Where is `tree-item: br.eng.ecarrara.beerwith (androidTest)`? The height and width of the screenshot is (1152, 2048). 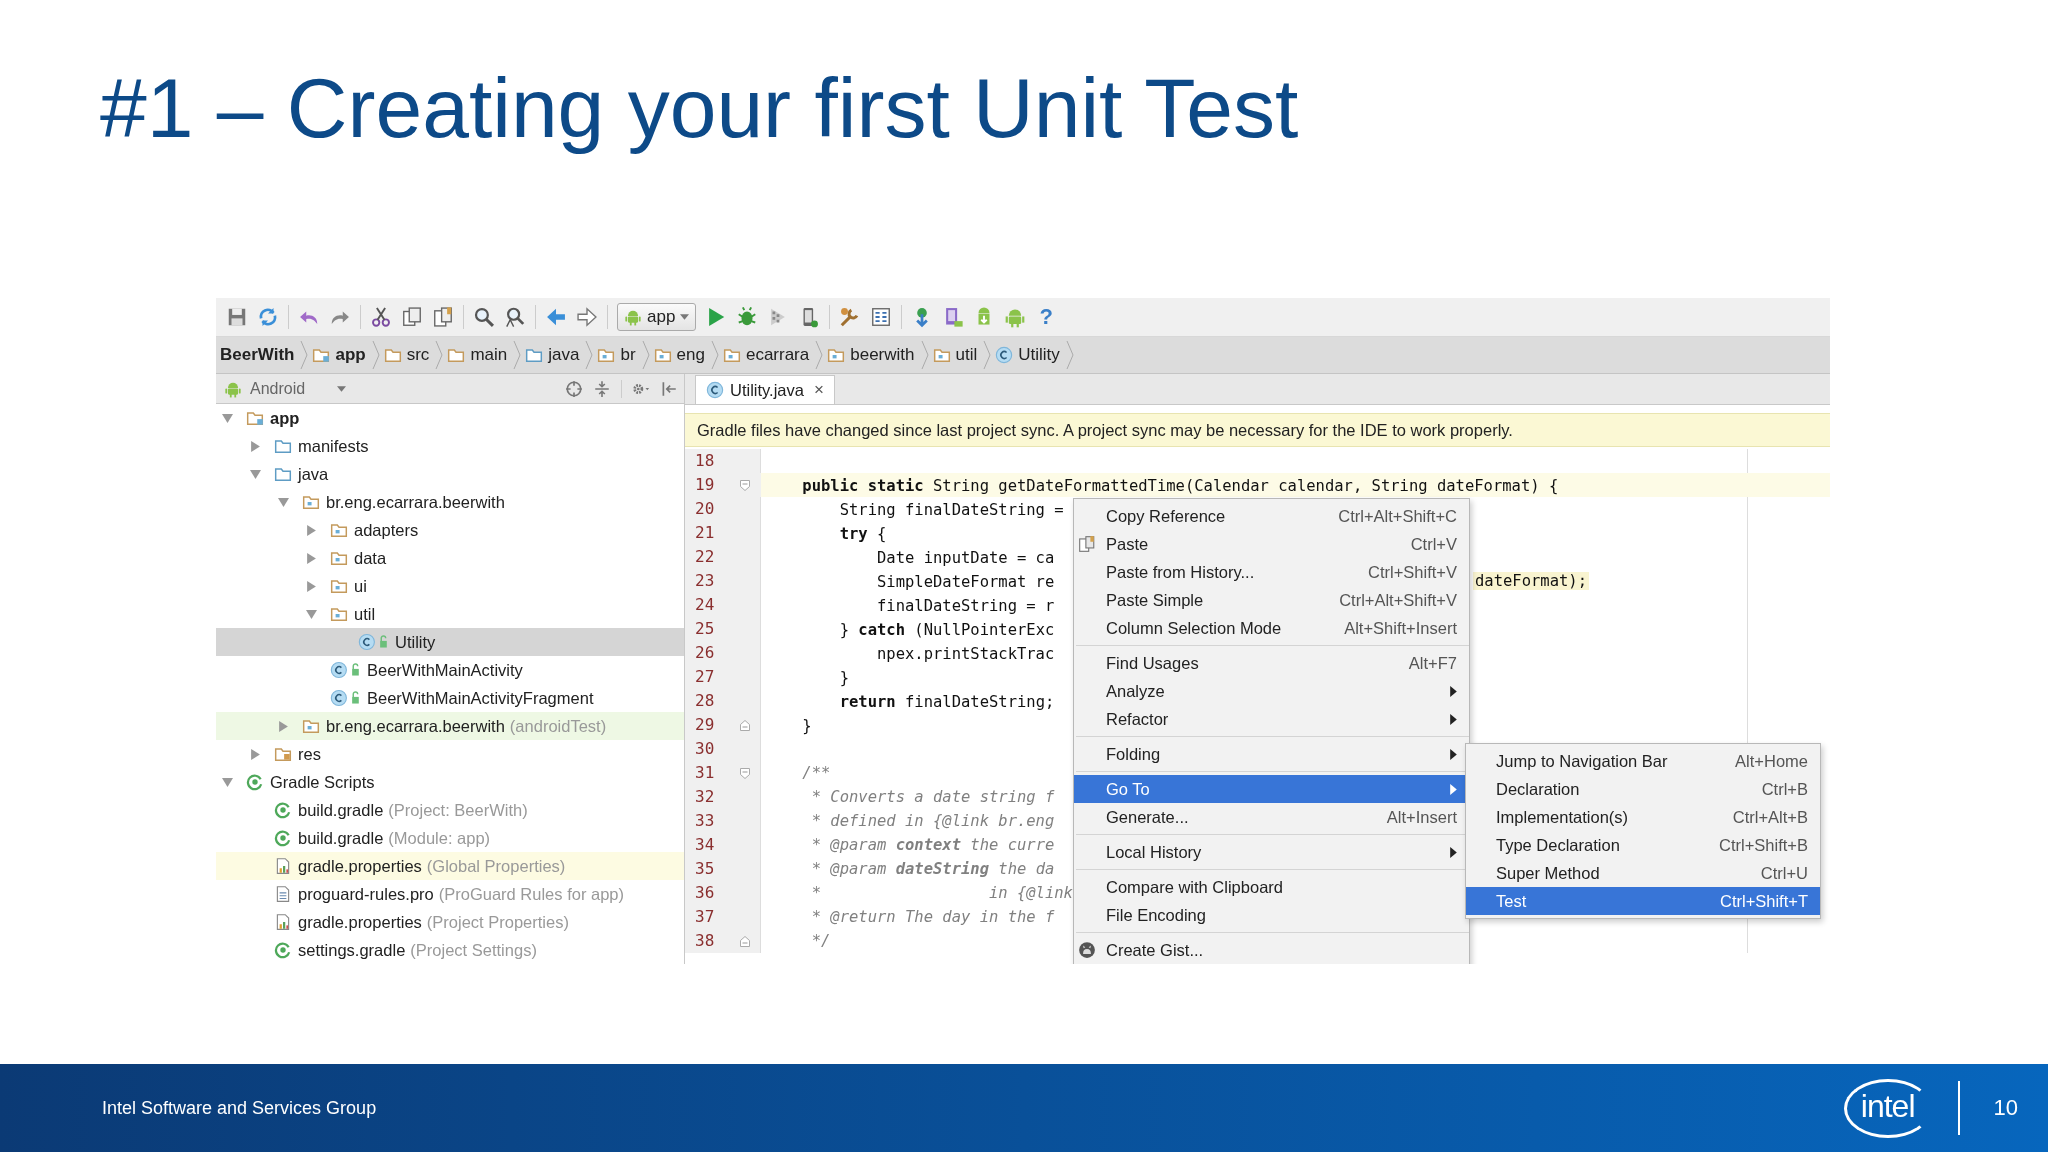 tree-item: br.eng.ecarrara.beerwith (androidTest) is located at coordinates (450, 726).